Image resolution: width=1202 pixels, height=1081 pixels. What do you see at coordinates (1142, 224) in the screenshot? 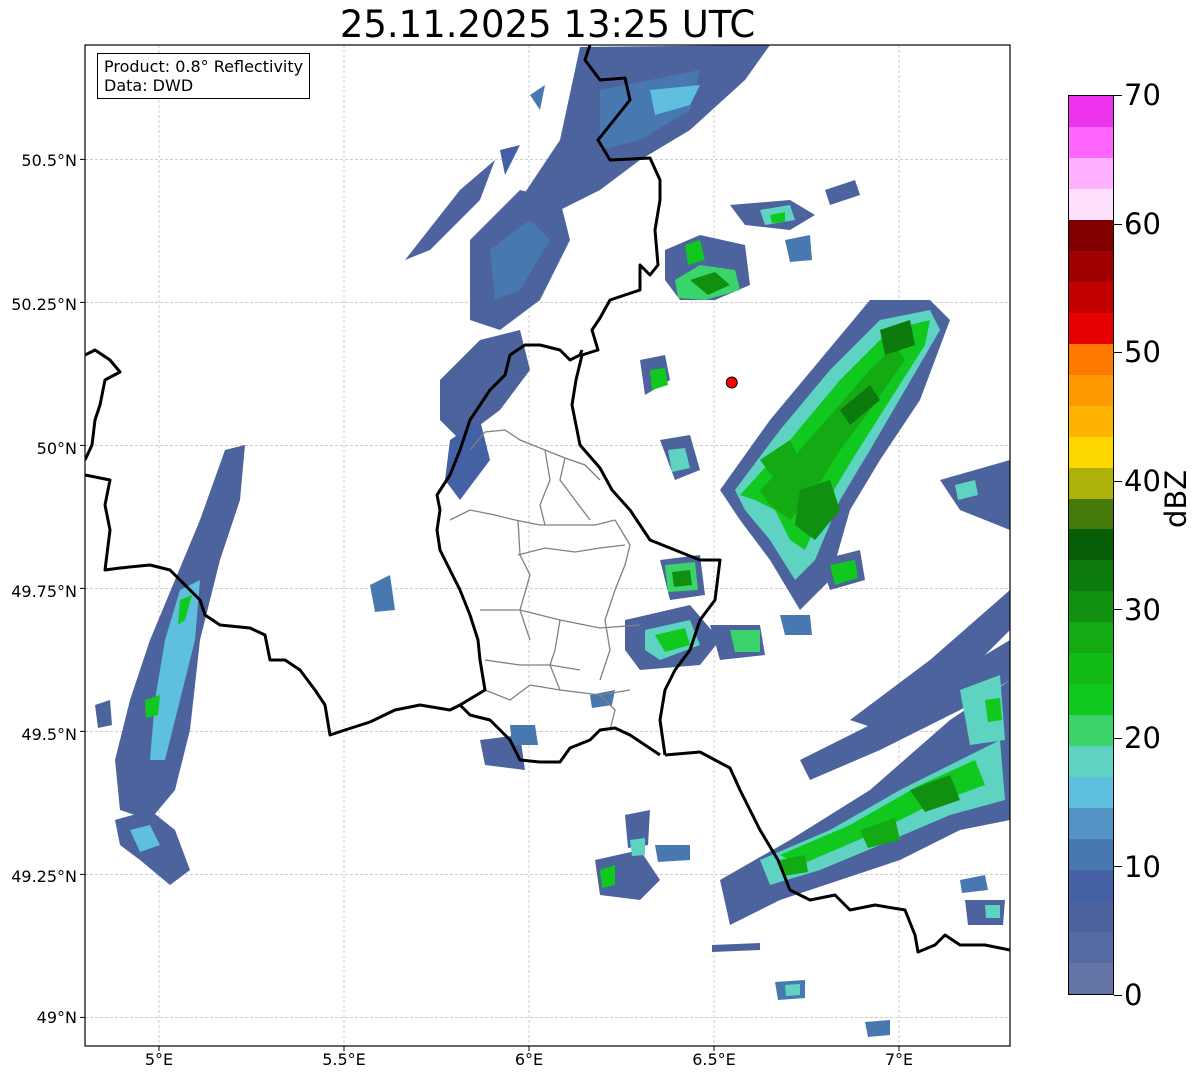
I see `colorbar-label-60: 60` at bounding box center [1142, 224].